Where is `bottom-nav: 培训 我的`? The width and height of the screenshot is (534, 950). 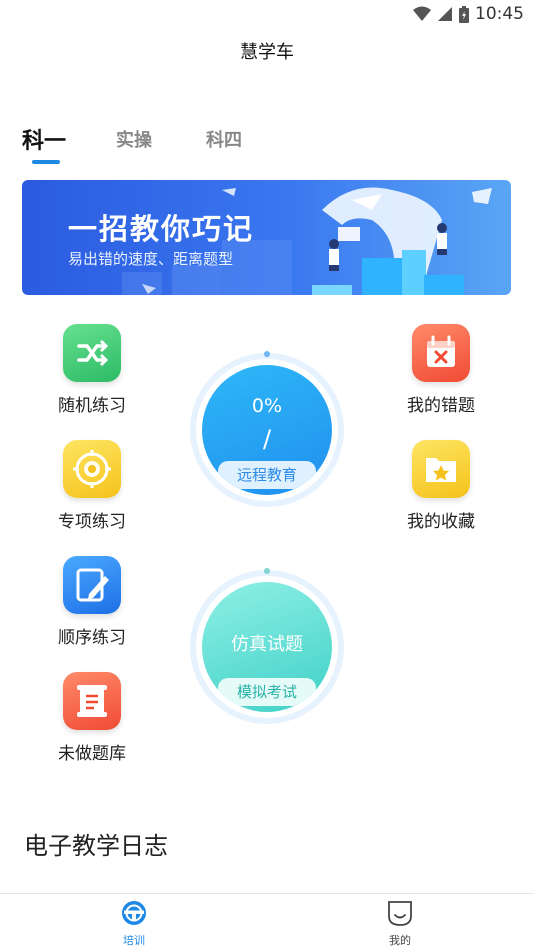 bottom-nav: 培训 我的 is located at coordinates (267, 921).